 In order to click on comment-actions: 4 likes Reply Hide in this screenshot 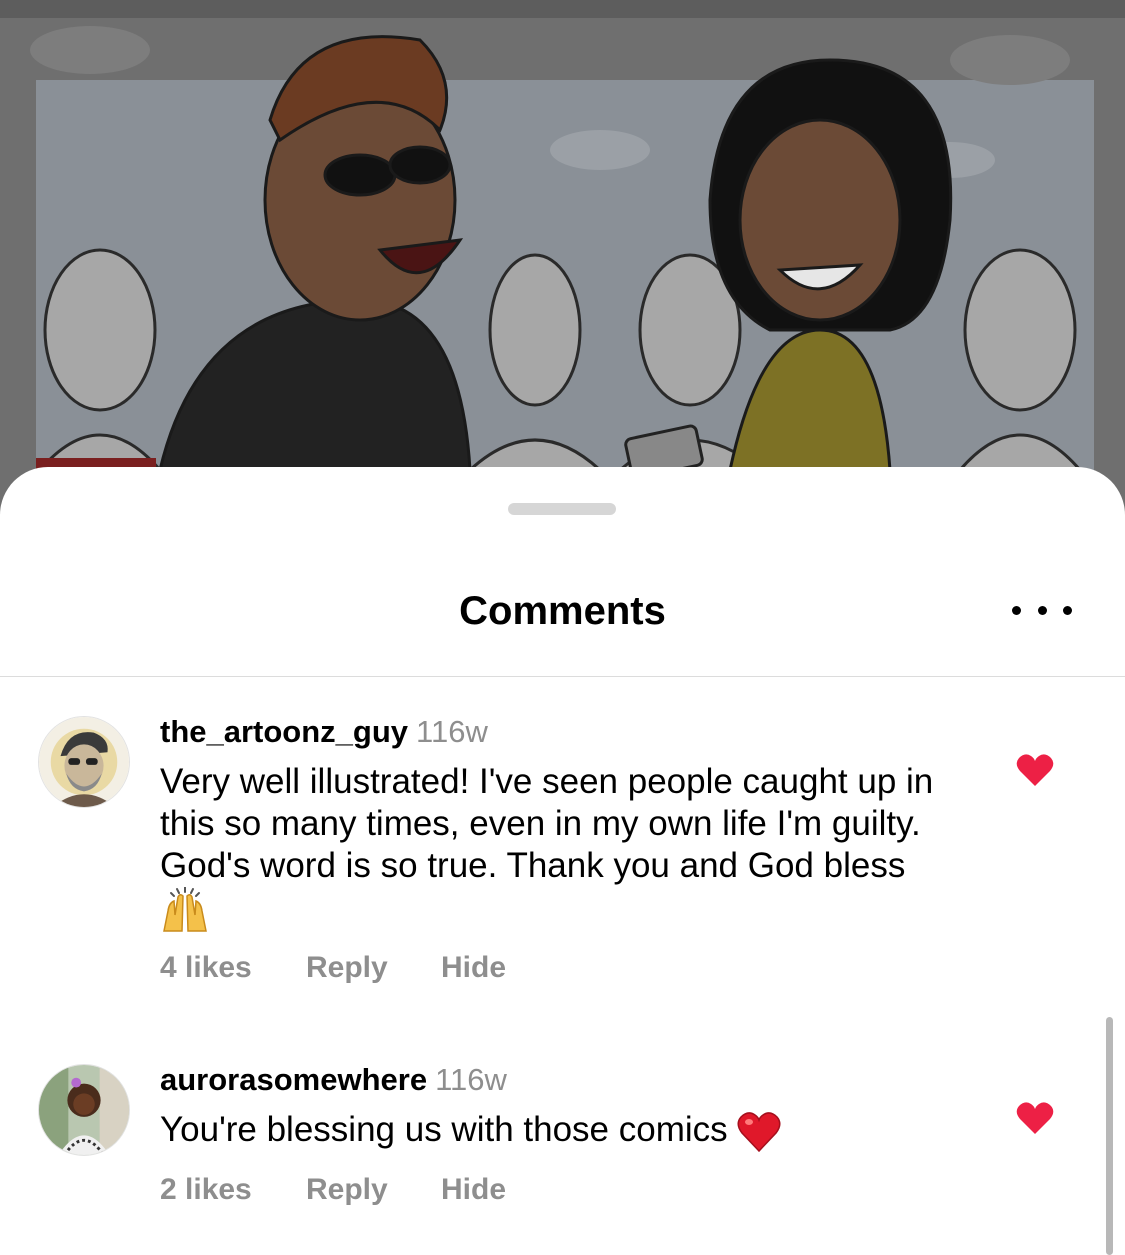, I will do `click(333, 968)`.